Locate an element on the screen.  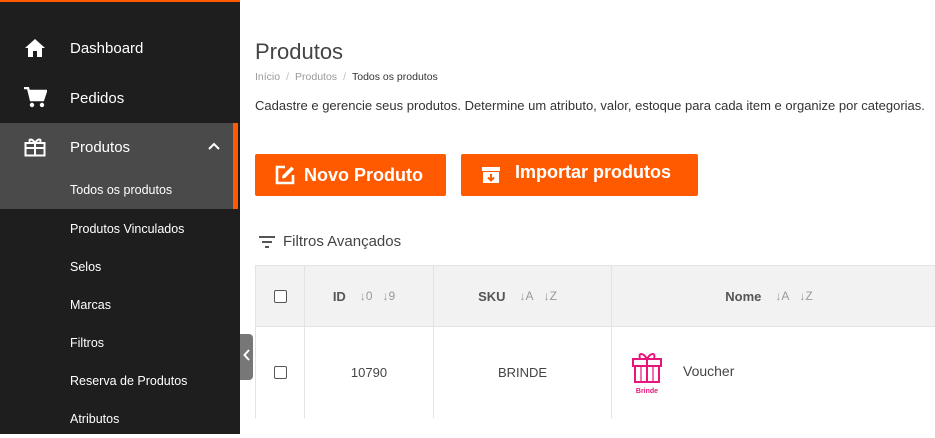
sort-controls: ↓0 ↓9 is located at coordinates (382, 296).